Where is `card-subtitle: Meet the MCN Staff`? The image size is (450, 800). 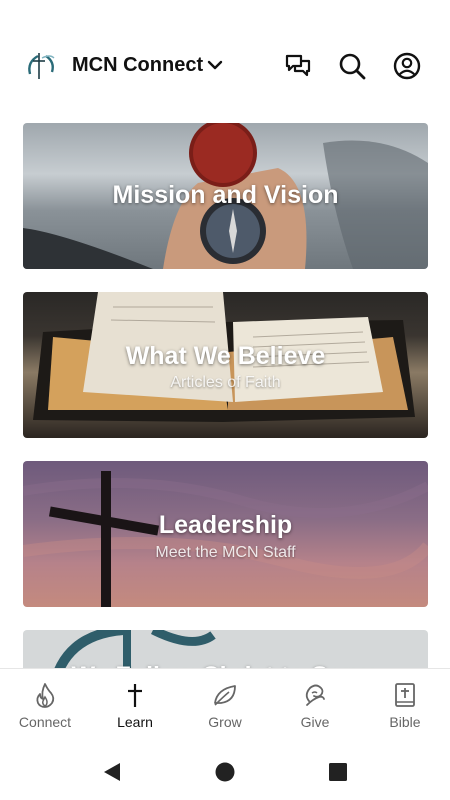 card-subtitle: Meet the MCN Staff is located at coordinates (225, 552).